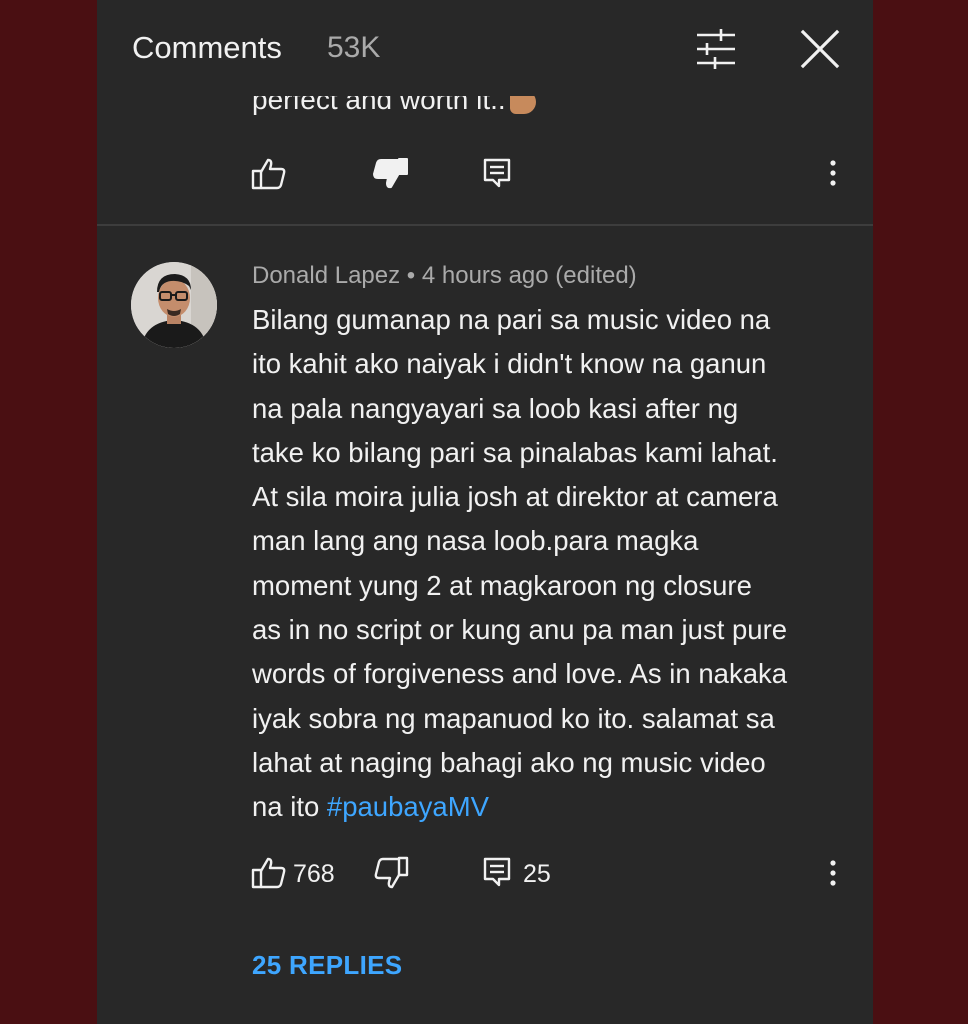 Image resolution: width=968 pixels, height=1024 pixels. I want to click on like-button, so click(269, 873).